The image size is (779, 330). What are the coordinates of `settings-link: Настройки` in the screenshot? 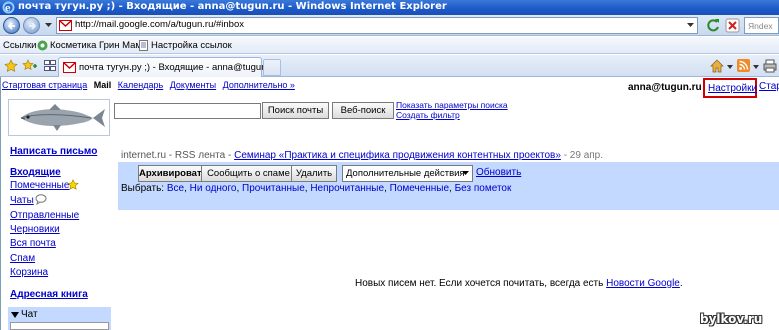 It's located at (732, 88).